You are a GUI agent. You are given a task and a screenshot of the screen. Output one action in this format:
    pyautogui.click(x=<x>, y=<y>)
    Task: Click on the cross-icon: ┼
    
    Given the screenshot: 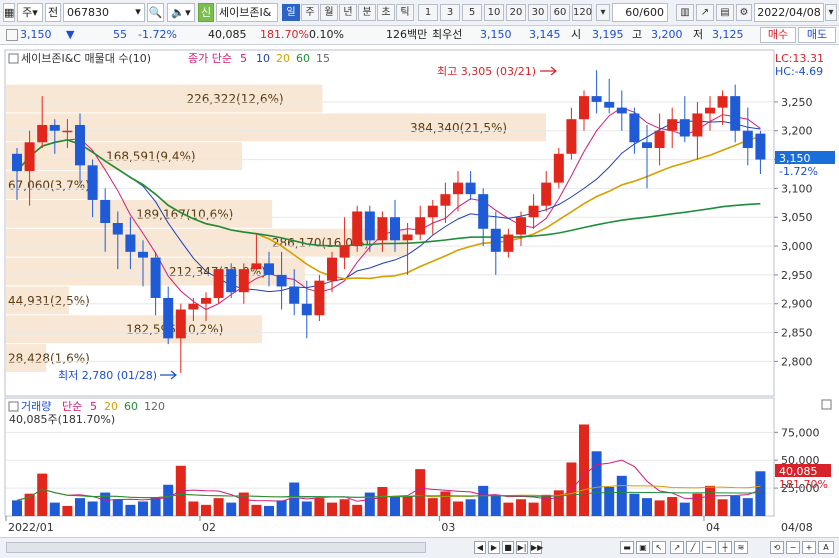 What is the action you would take?
    pyautogui.click(x=725, y=547)
    